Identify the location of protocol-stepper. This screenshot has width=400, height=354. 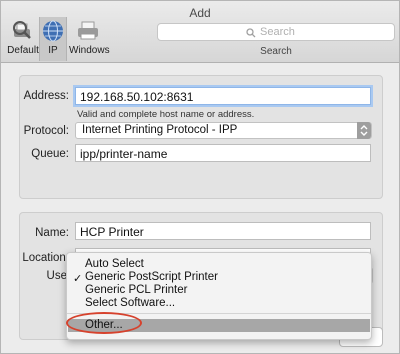
(364, 130).